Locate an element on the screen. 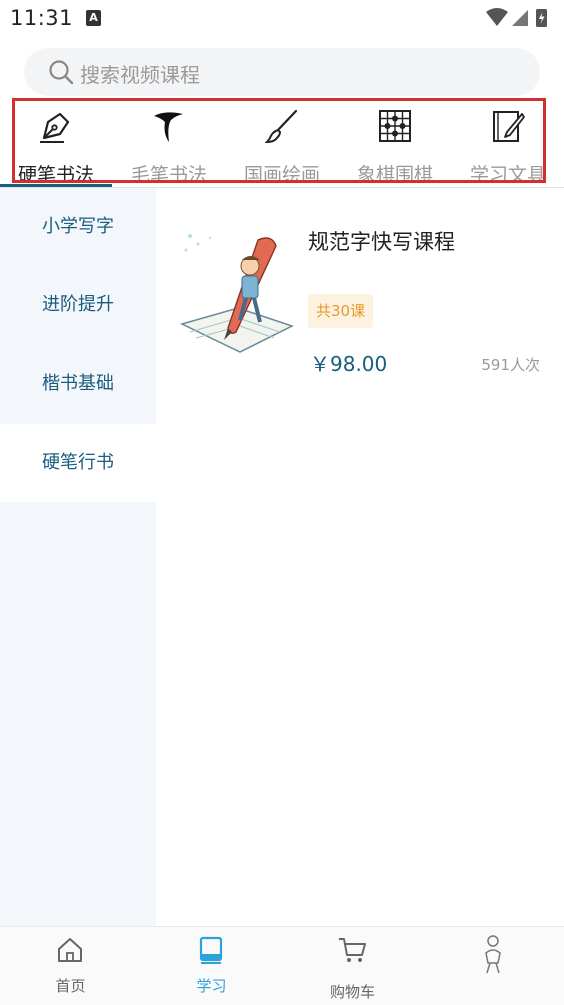 The image size is (564, 1005). side-menu-item-active: 硬笔行书 is located at coordinates (78, 463).